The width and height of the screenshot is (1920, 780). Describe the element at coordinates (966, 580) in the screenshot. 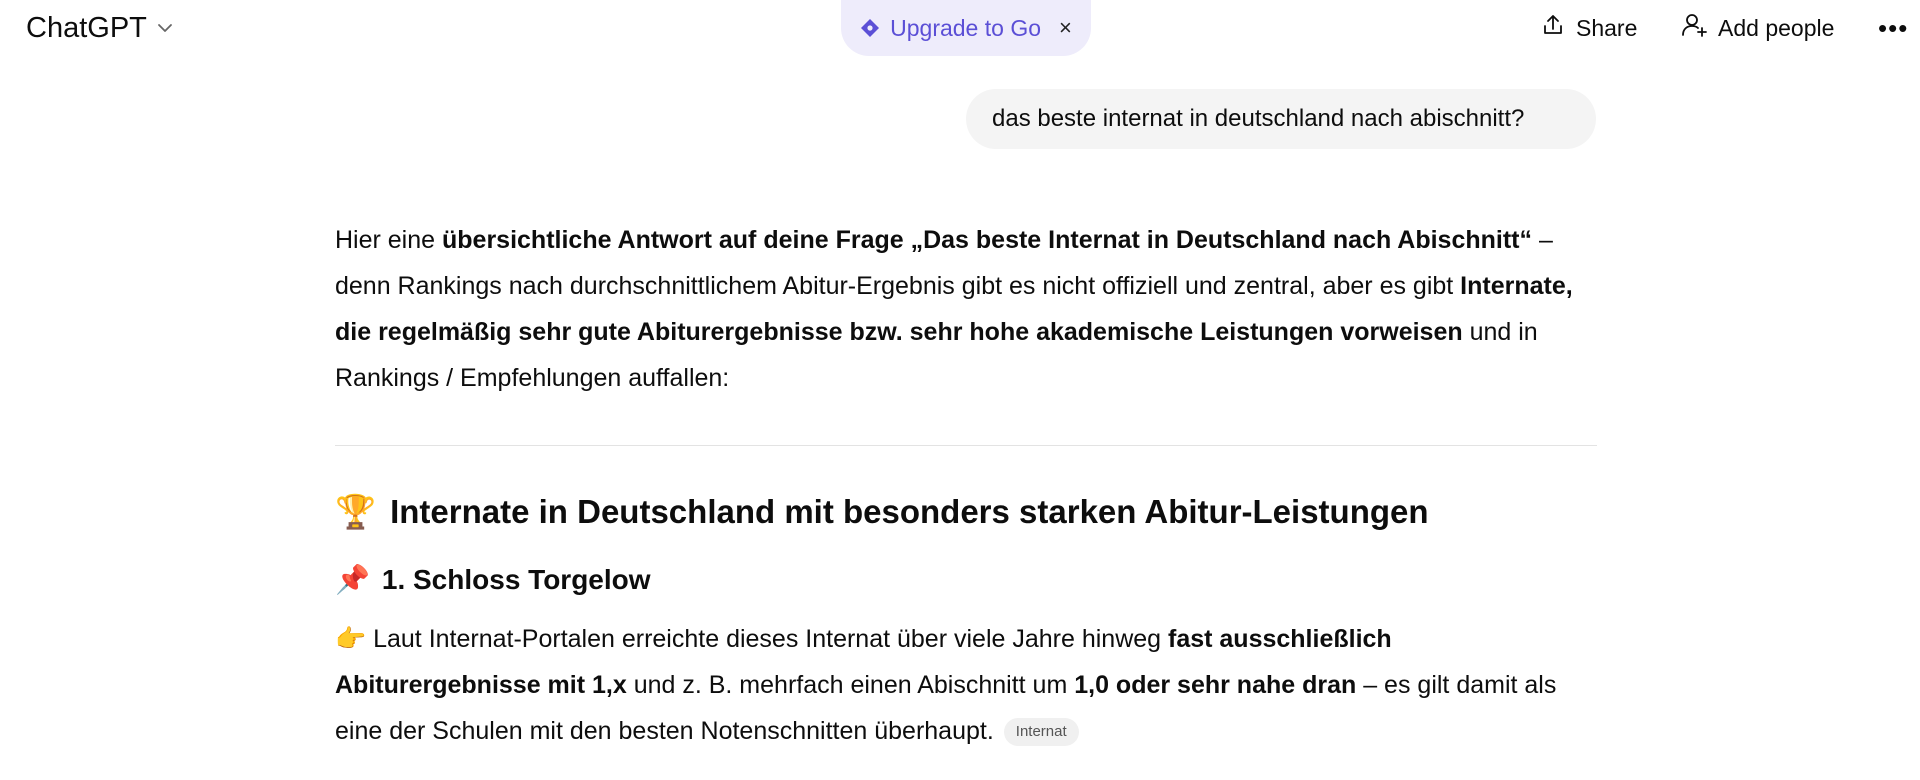

I see `item-heading: 📌 1. Schloss Torgelow` at that location.